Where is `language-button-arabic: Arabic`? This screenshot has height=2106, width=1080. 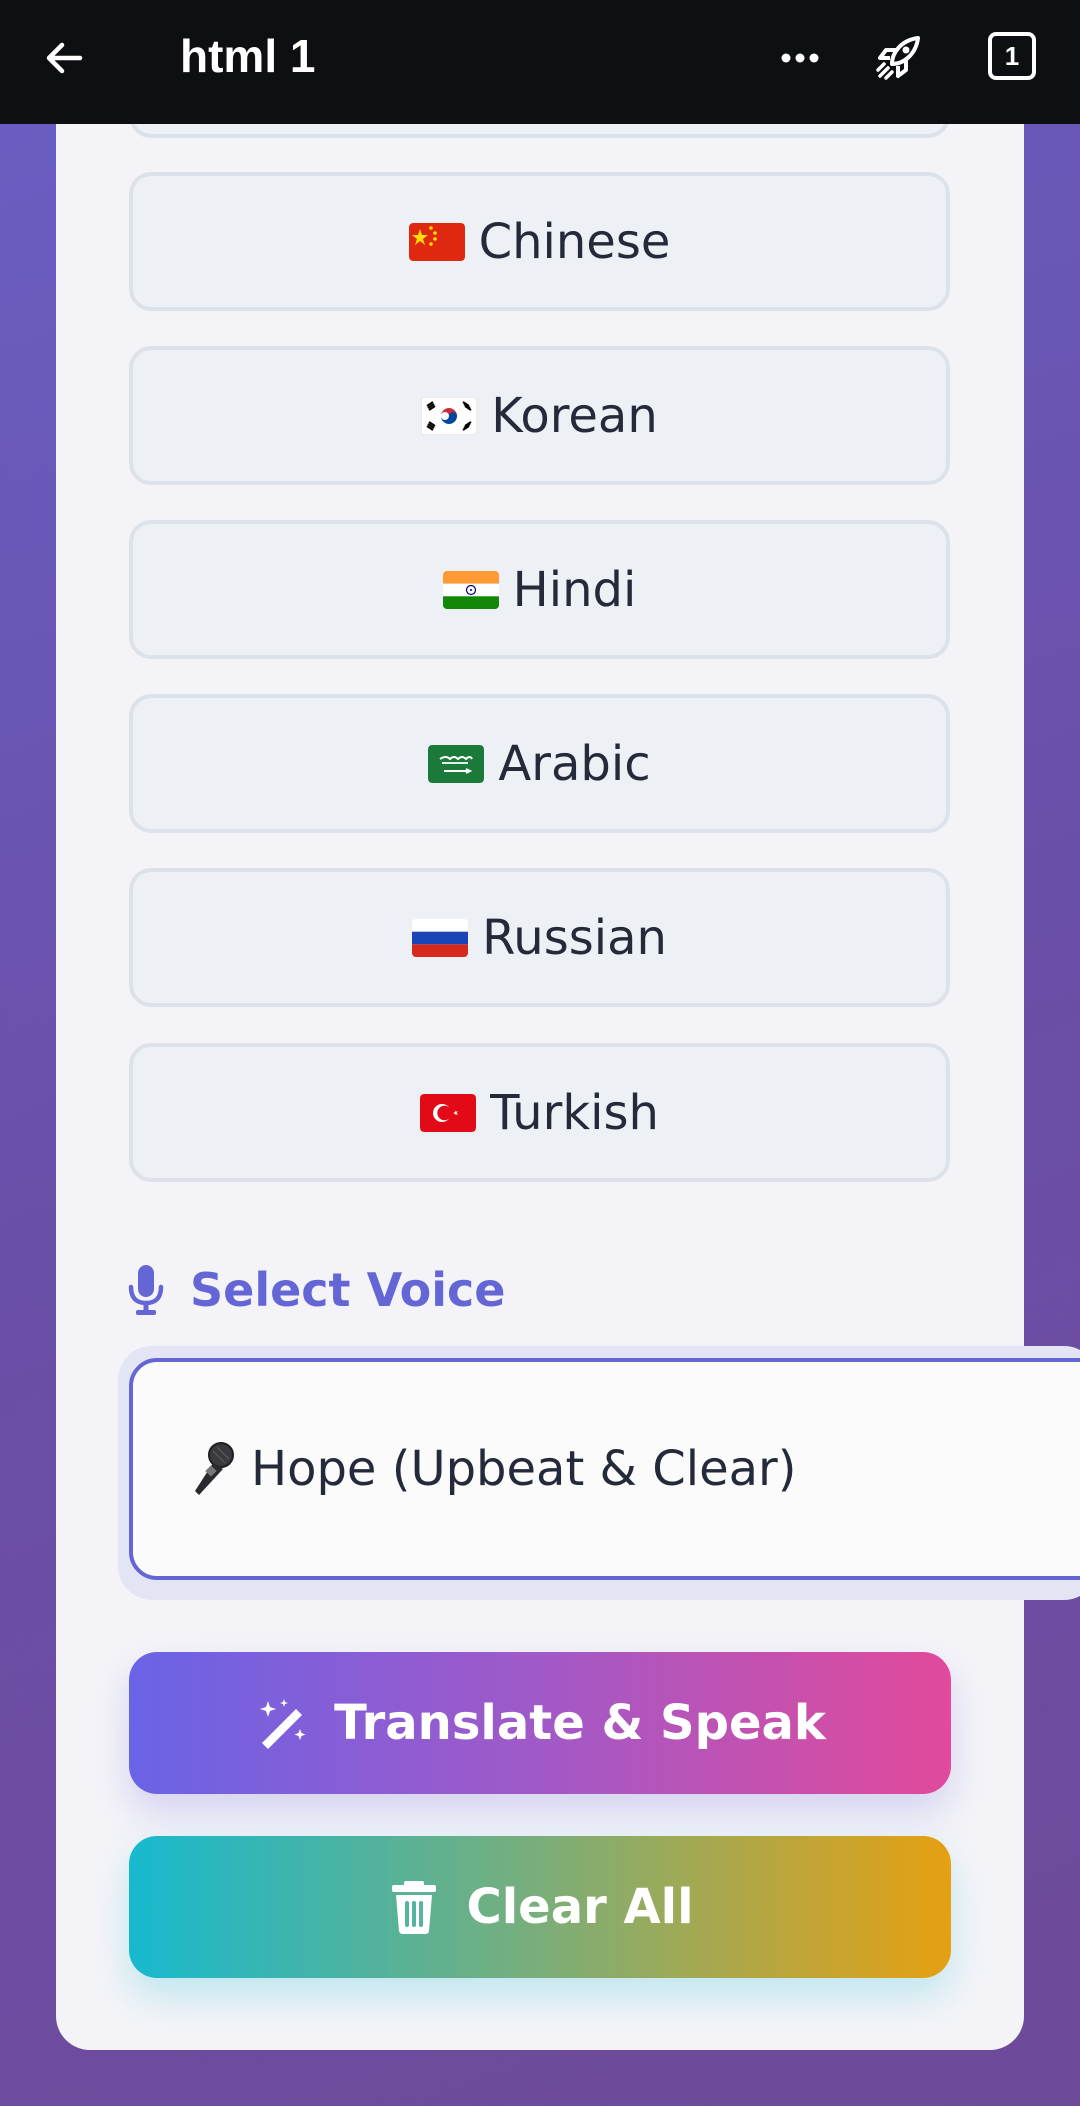 language-button-arabic: Arabic is located at coordinates (539, 763).